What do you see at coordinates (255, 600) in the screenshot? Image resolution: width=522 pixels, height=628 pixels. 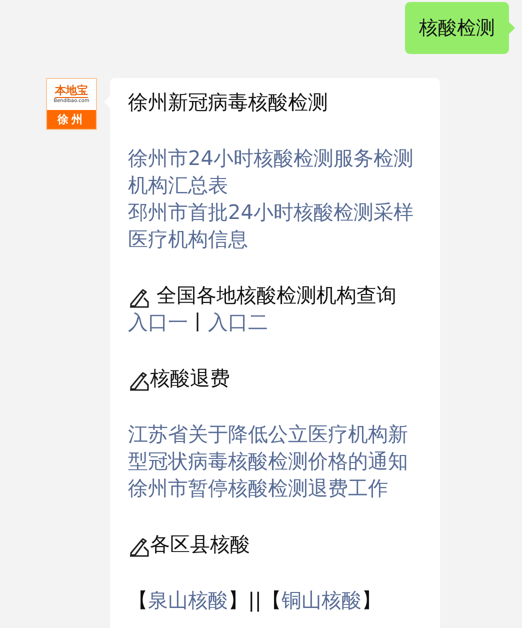 I see `bracket-text: ||` at bounding box center [255, 600].